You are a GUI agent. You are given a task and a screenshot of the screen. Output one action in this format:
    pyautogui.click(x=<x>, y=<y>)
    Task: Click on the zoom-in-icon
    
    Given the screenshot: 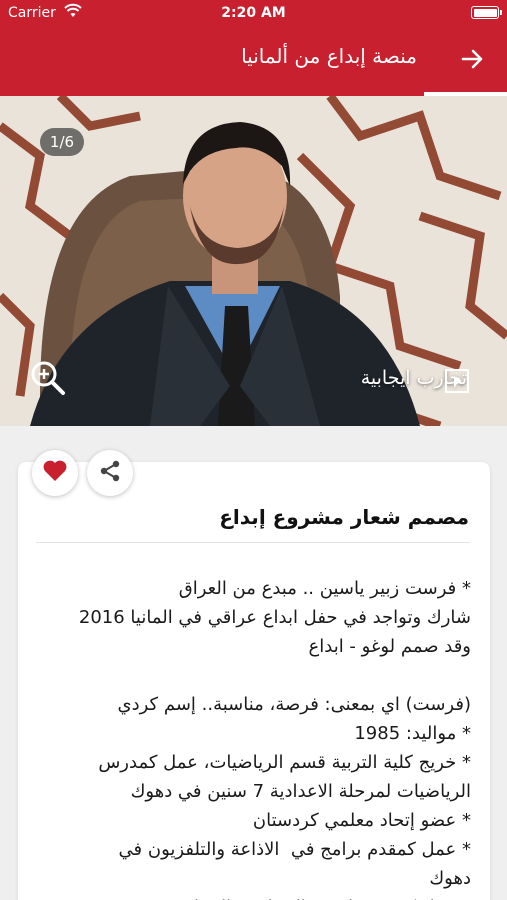 What is the action you would take?
    pyautogui.click(x=48, y=378)
    